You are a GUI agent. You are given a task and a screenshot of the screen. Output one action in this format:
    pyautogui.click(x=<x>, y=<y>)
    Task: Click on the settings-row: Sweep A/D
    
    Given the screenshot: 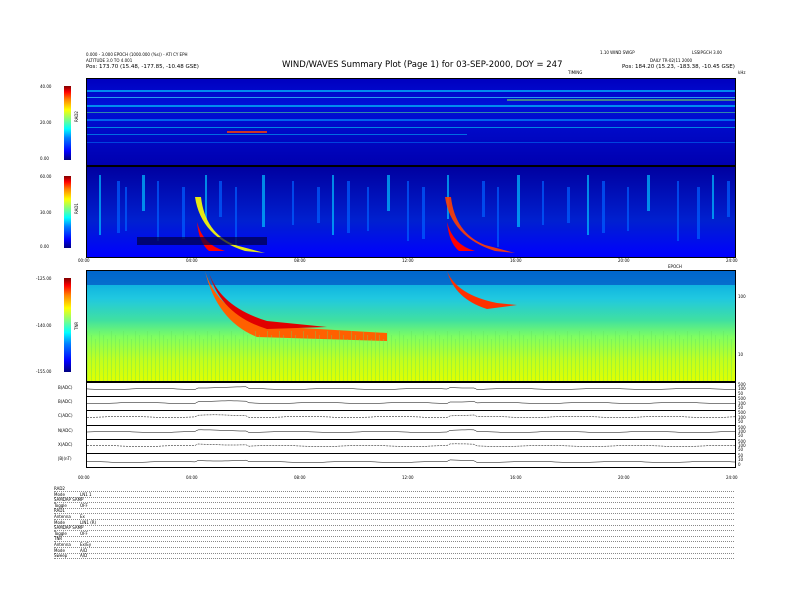 What is the action you would take?
    pyautogui.click(x=394, y=556)
    